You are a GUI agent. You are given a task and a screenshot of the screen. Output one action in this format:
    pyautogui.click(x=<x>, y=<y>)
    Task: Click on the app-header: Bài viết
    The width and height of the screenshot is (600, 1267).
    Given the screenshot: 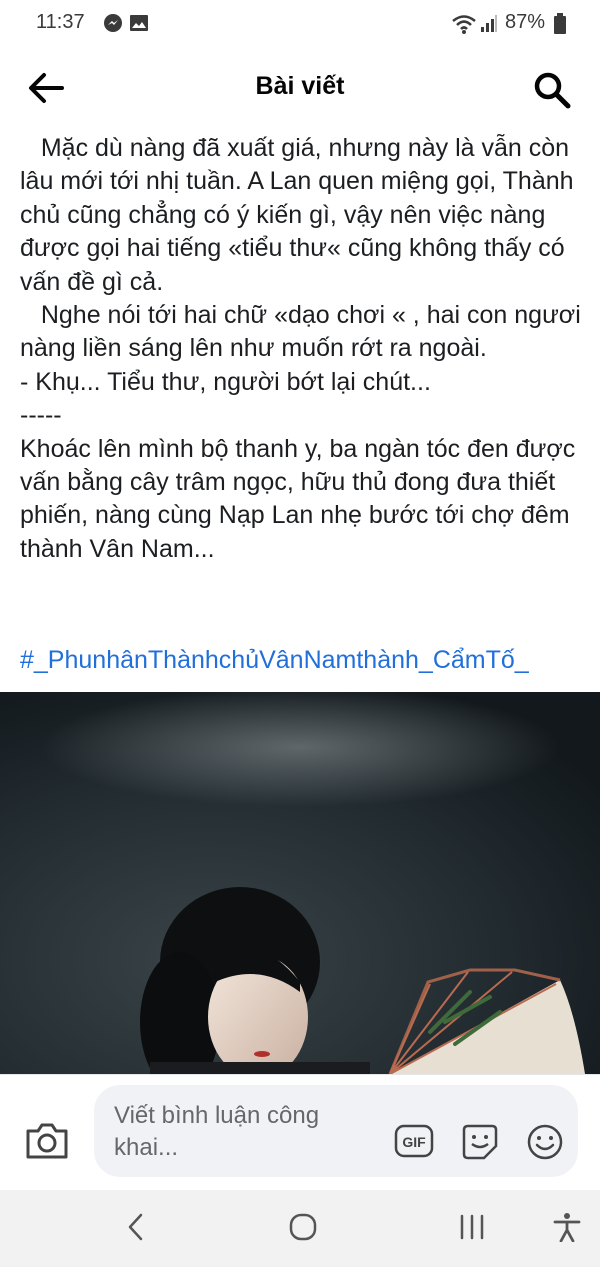 What is the action you would take?
    pyautogui.click(x=300, y=89)
    